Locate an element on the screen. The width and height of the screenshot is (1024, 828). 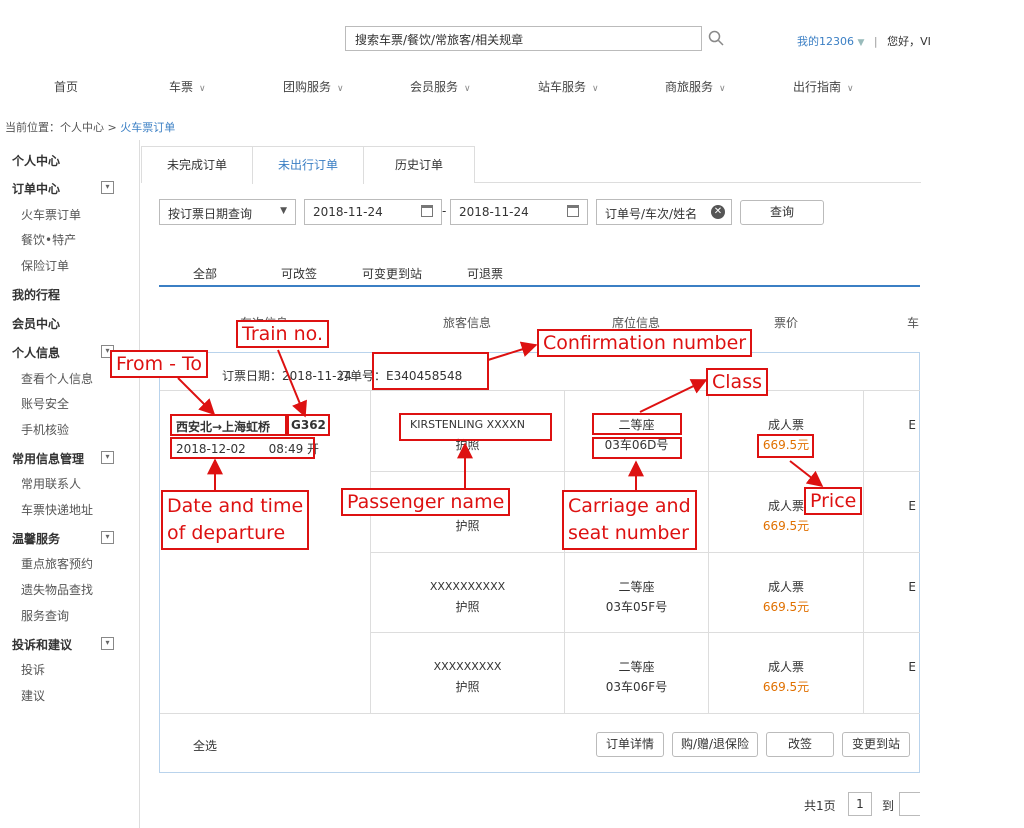
date-from-field: 2018-11-24 is located at coordinates (373, 212).